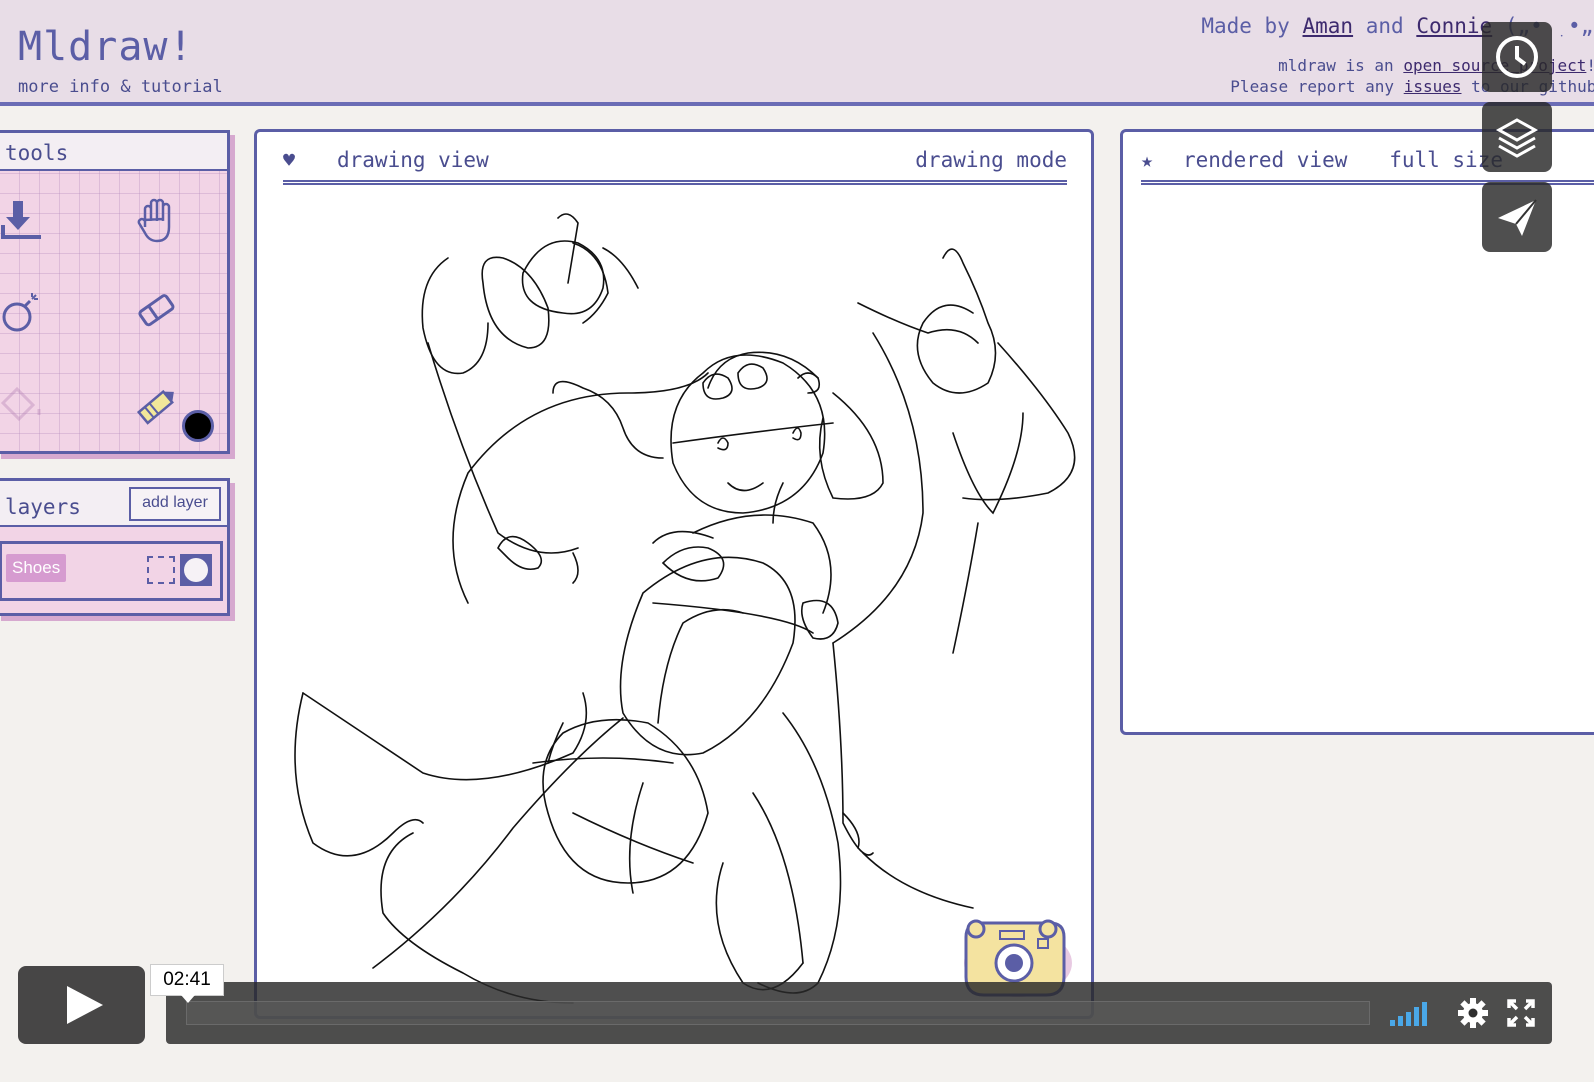 This screenshot has width=1594, height=1082. I want to click on download-icon, so click(23, 219).